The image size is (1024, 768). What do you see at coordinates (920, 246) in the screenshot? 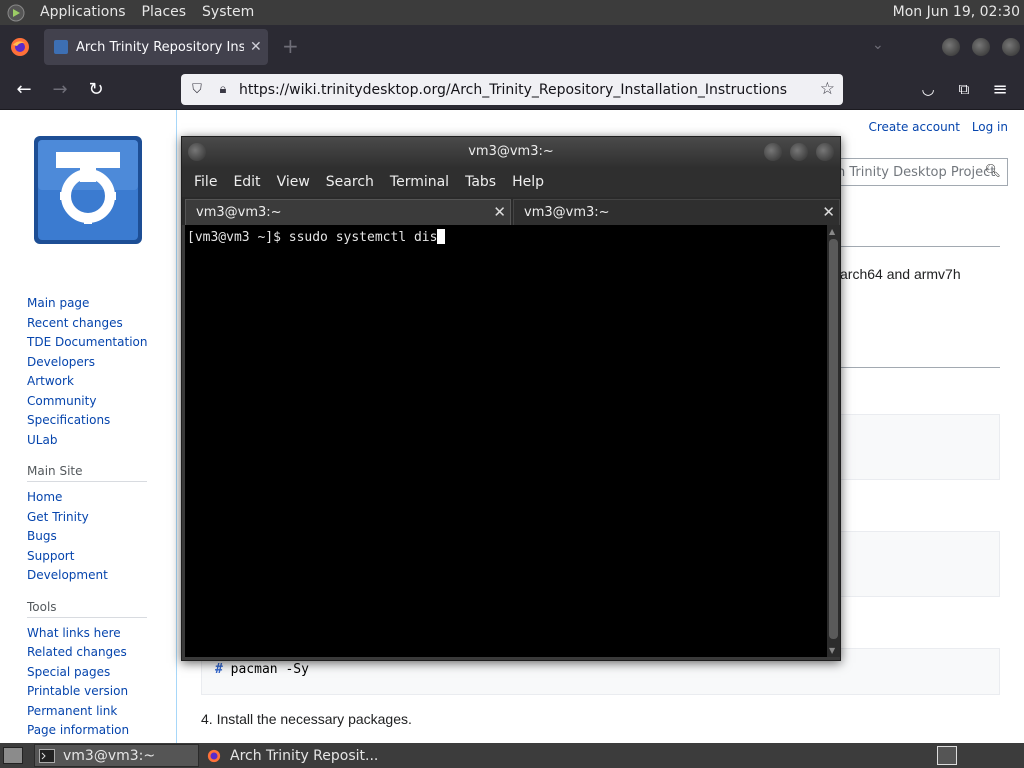
I see `heading-rule` at bounding box center [920, 246].